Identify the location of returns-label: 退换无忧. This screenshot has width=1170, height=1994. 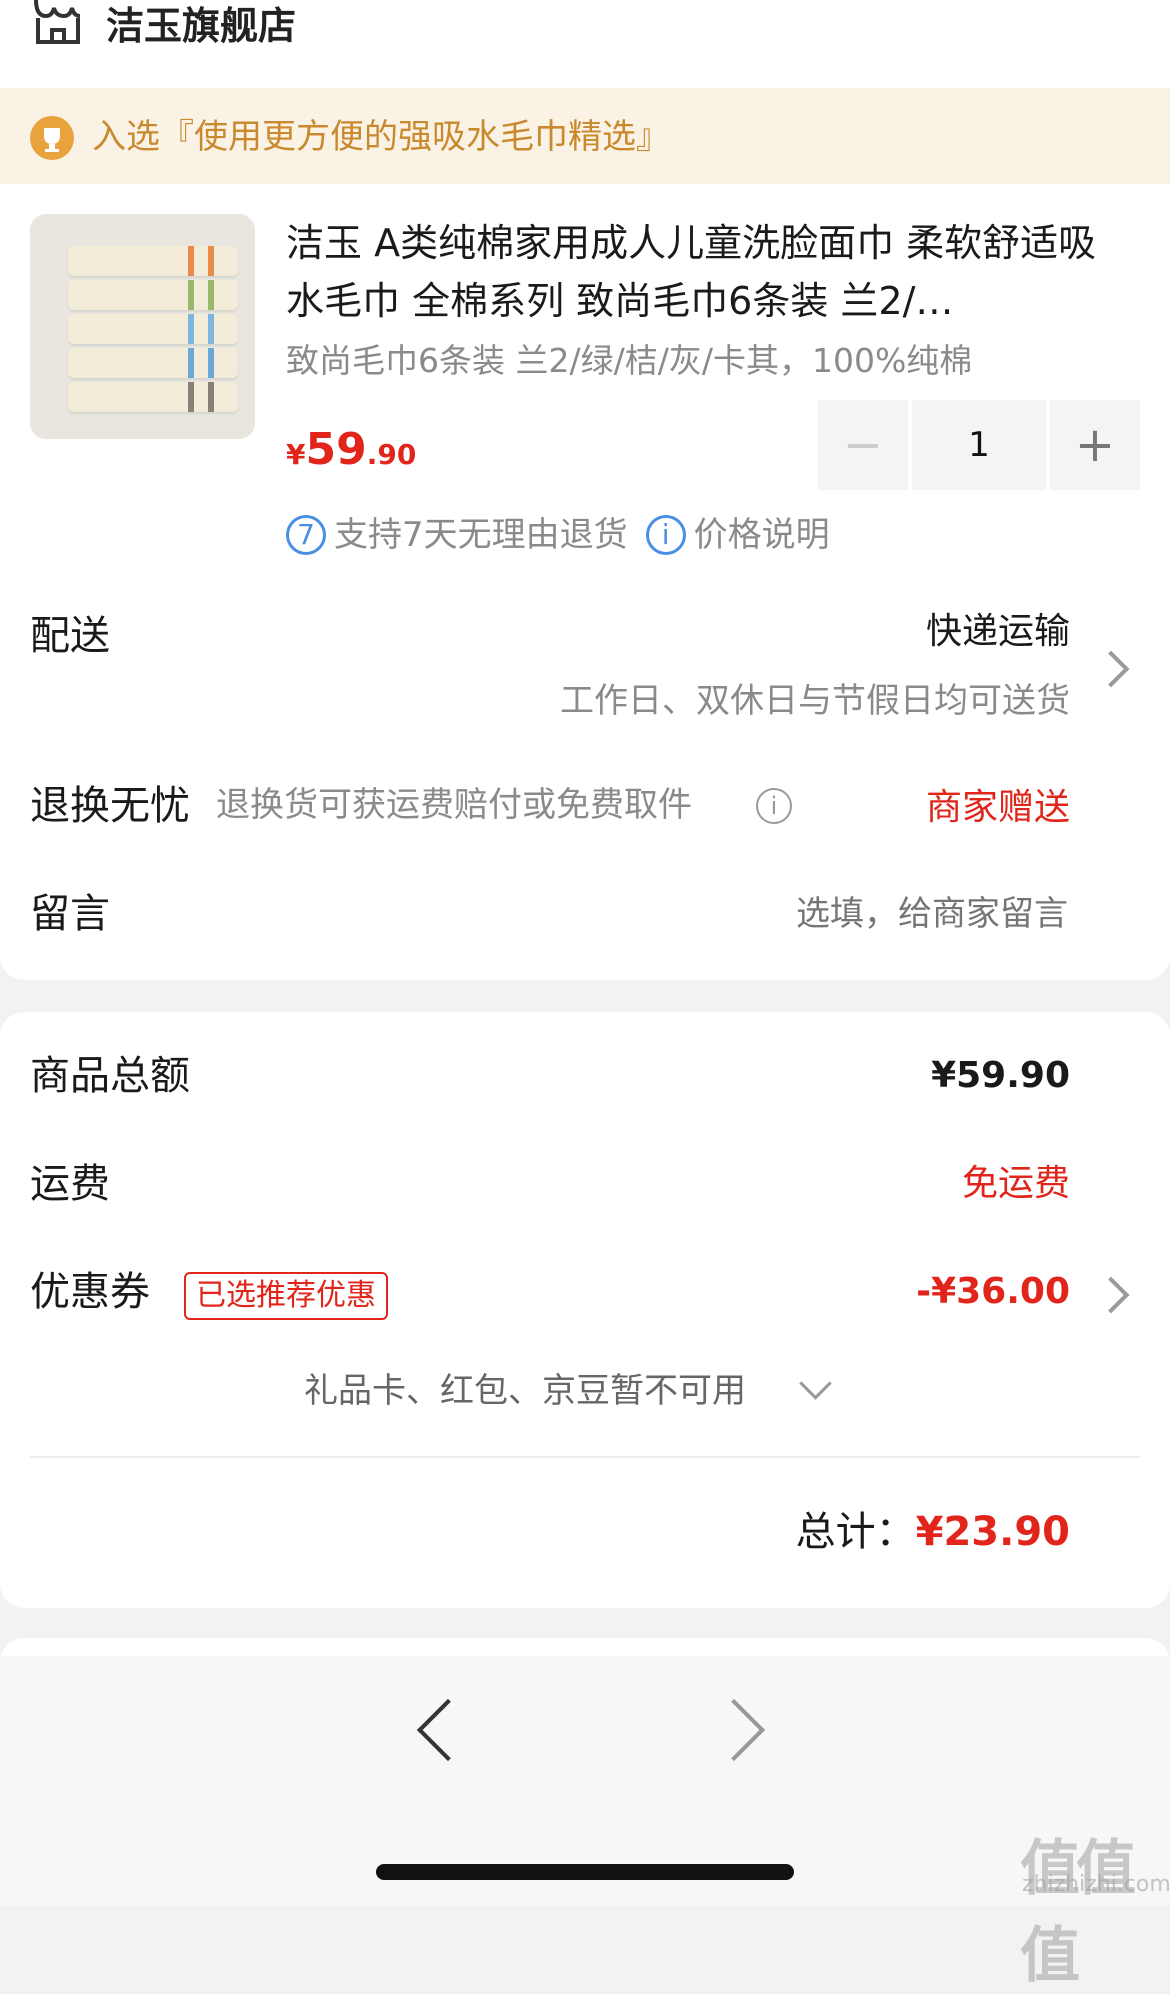
(110, 806).